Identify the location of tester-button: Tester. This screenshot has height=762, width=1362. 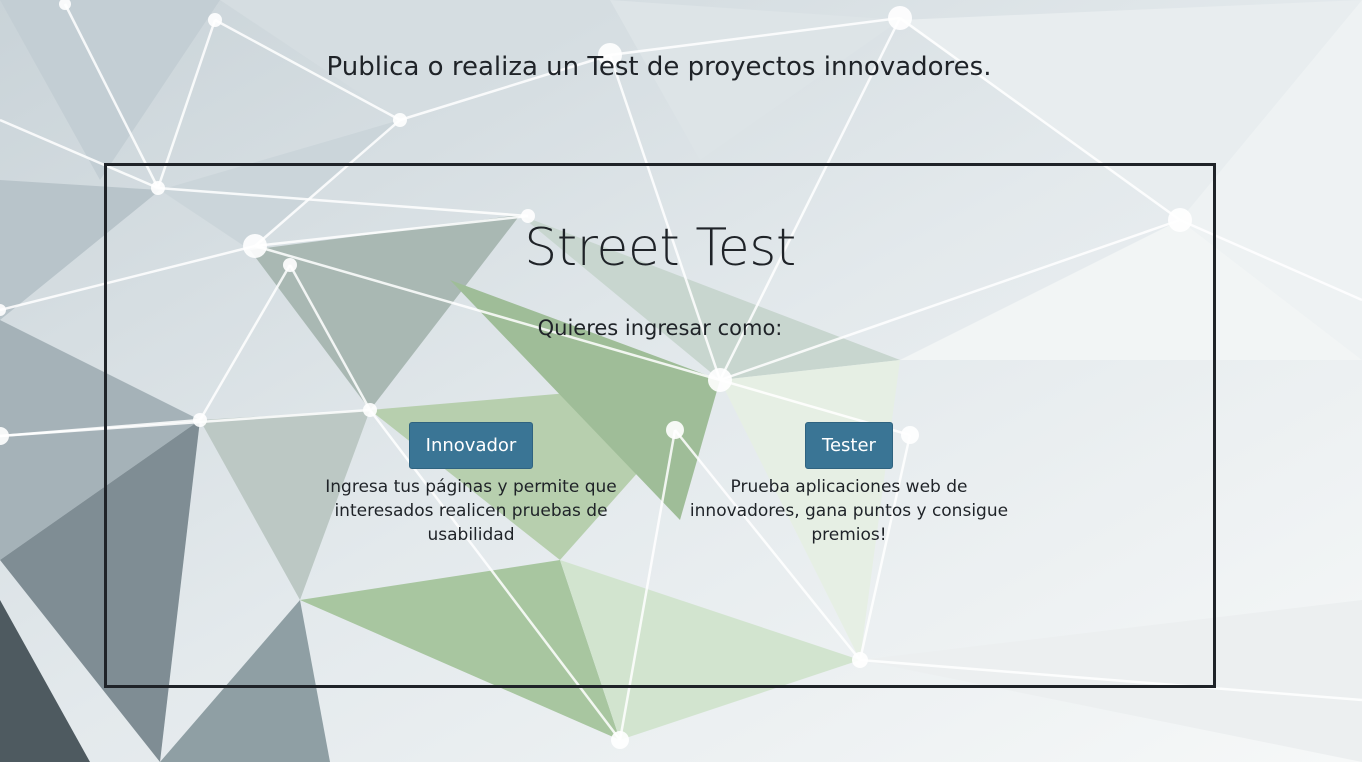
(849, 445).